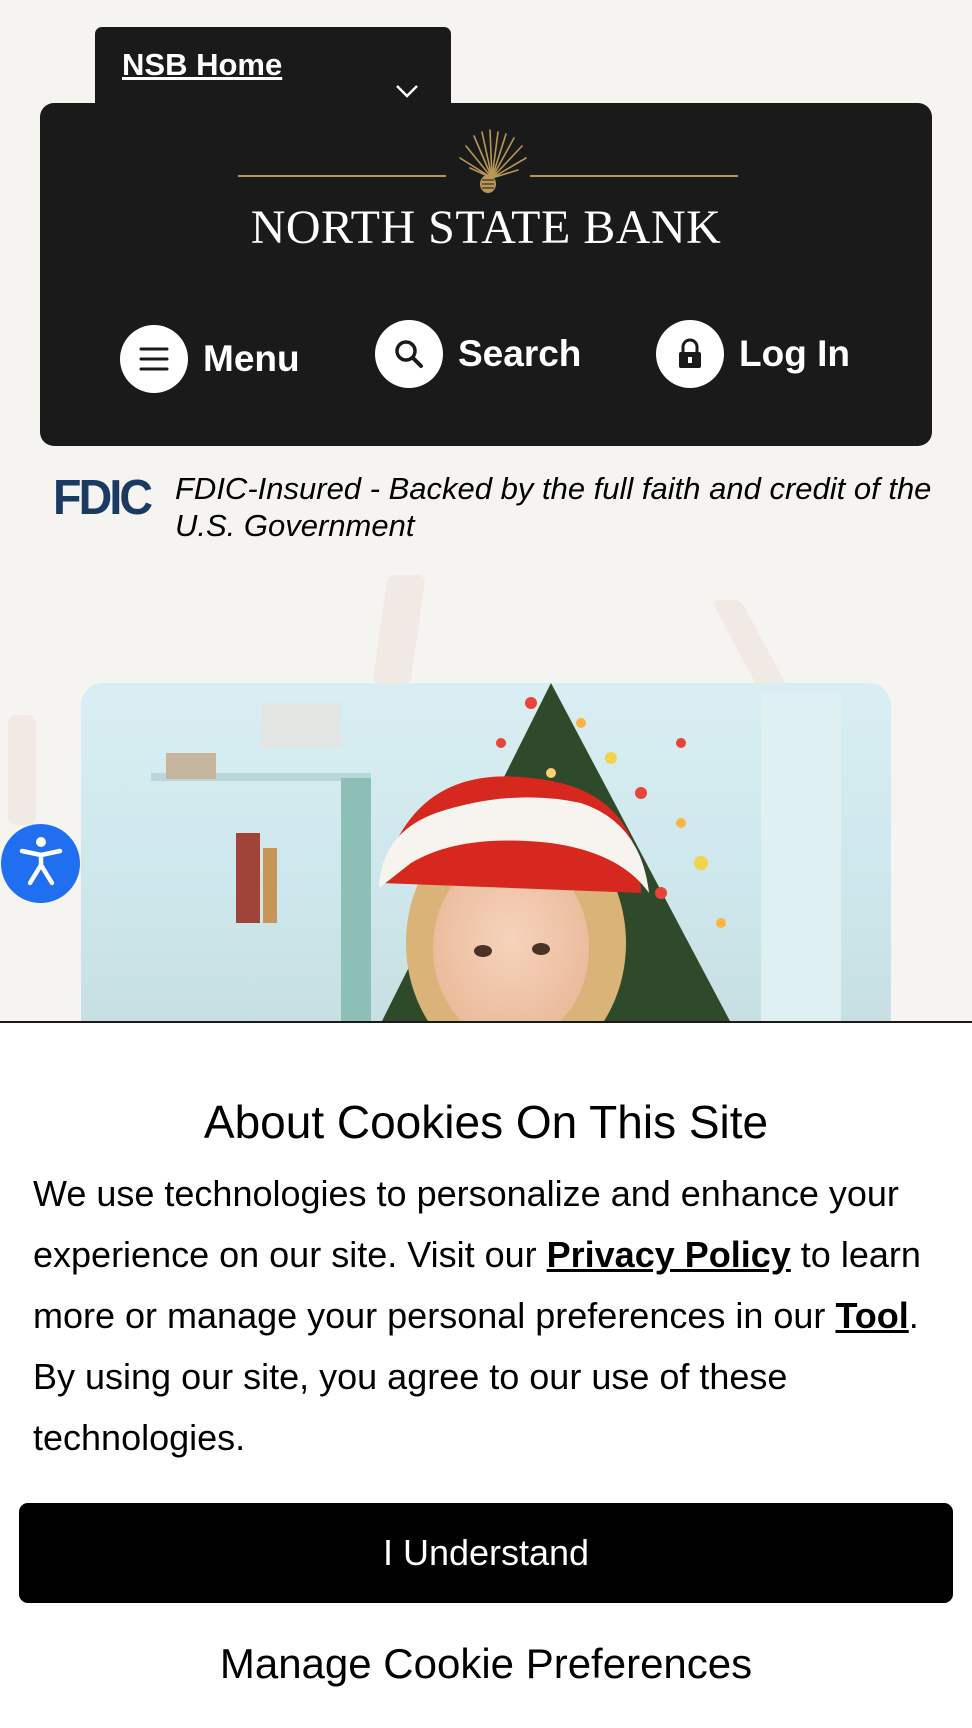 Image resolution: width=972 pixels, height=1728 pixels. What do you see at coordinates (794, 354) in the screenshot?
I see `login-label: Log In` at bounding box center [794, 354].